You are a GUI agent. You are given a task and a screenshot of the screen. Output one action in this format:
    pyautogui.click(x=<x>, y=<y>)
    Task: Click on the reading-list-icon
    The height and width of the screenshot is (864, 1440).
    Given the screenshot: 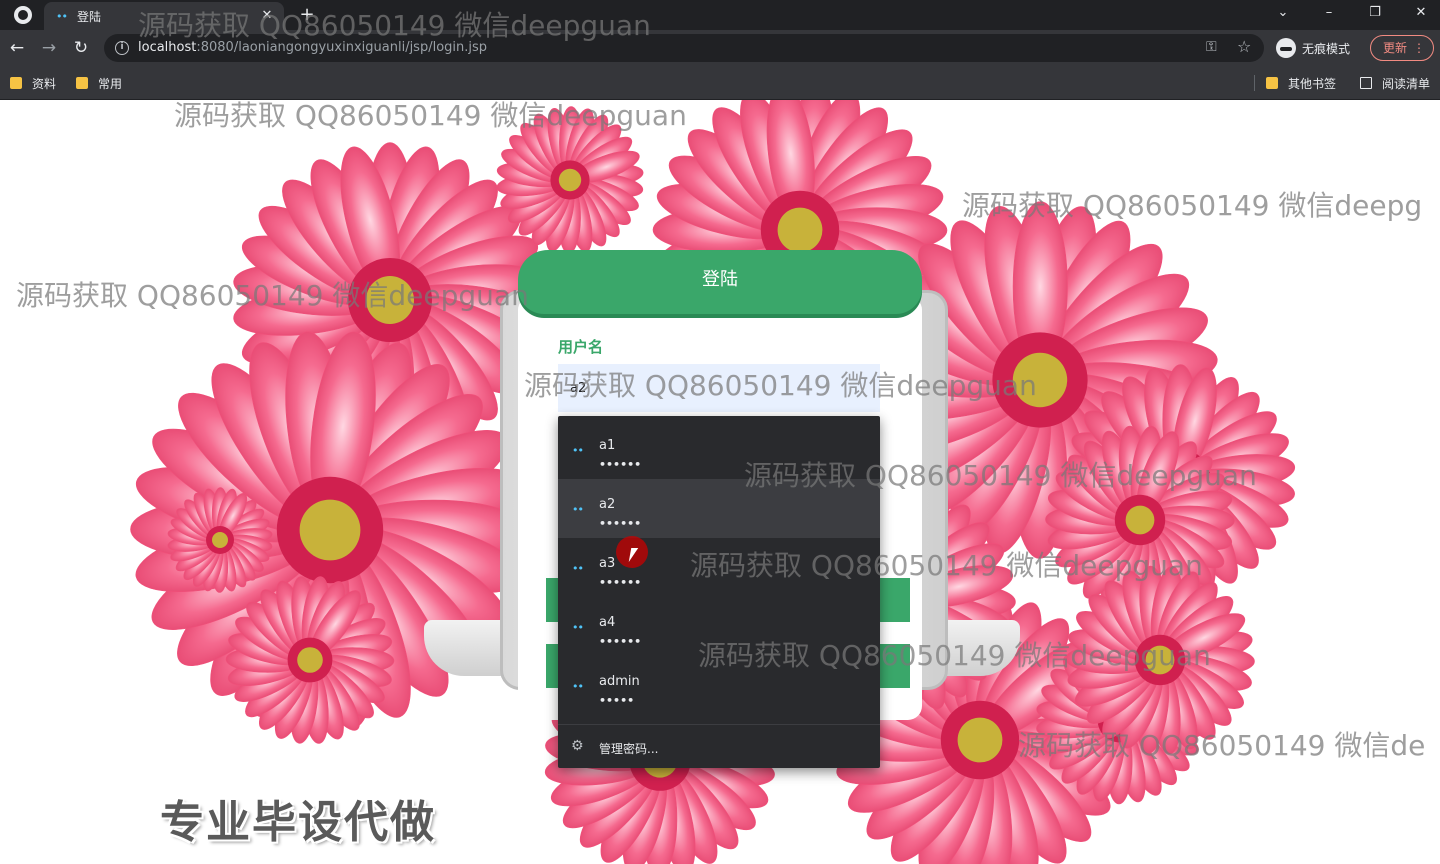 What is the action you would take?
    pyautogui.click(x=1366, y=83)
    